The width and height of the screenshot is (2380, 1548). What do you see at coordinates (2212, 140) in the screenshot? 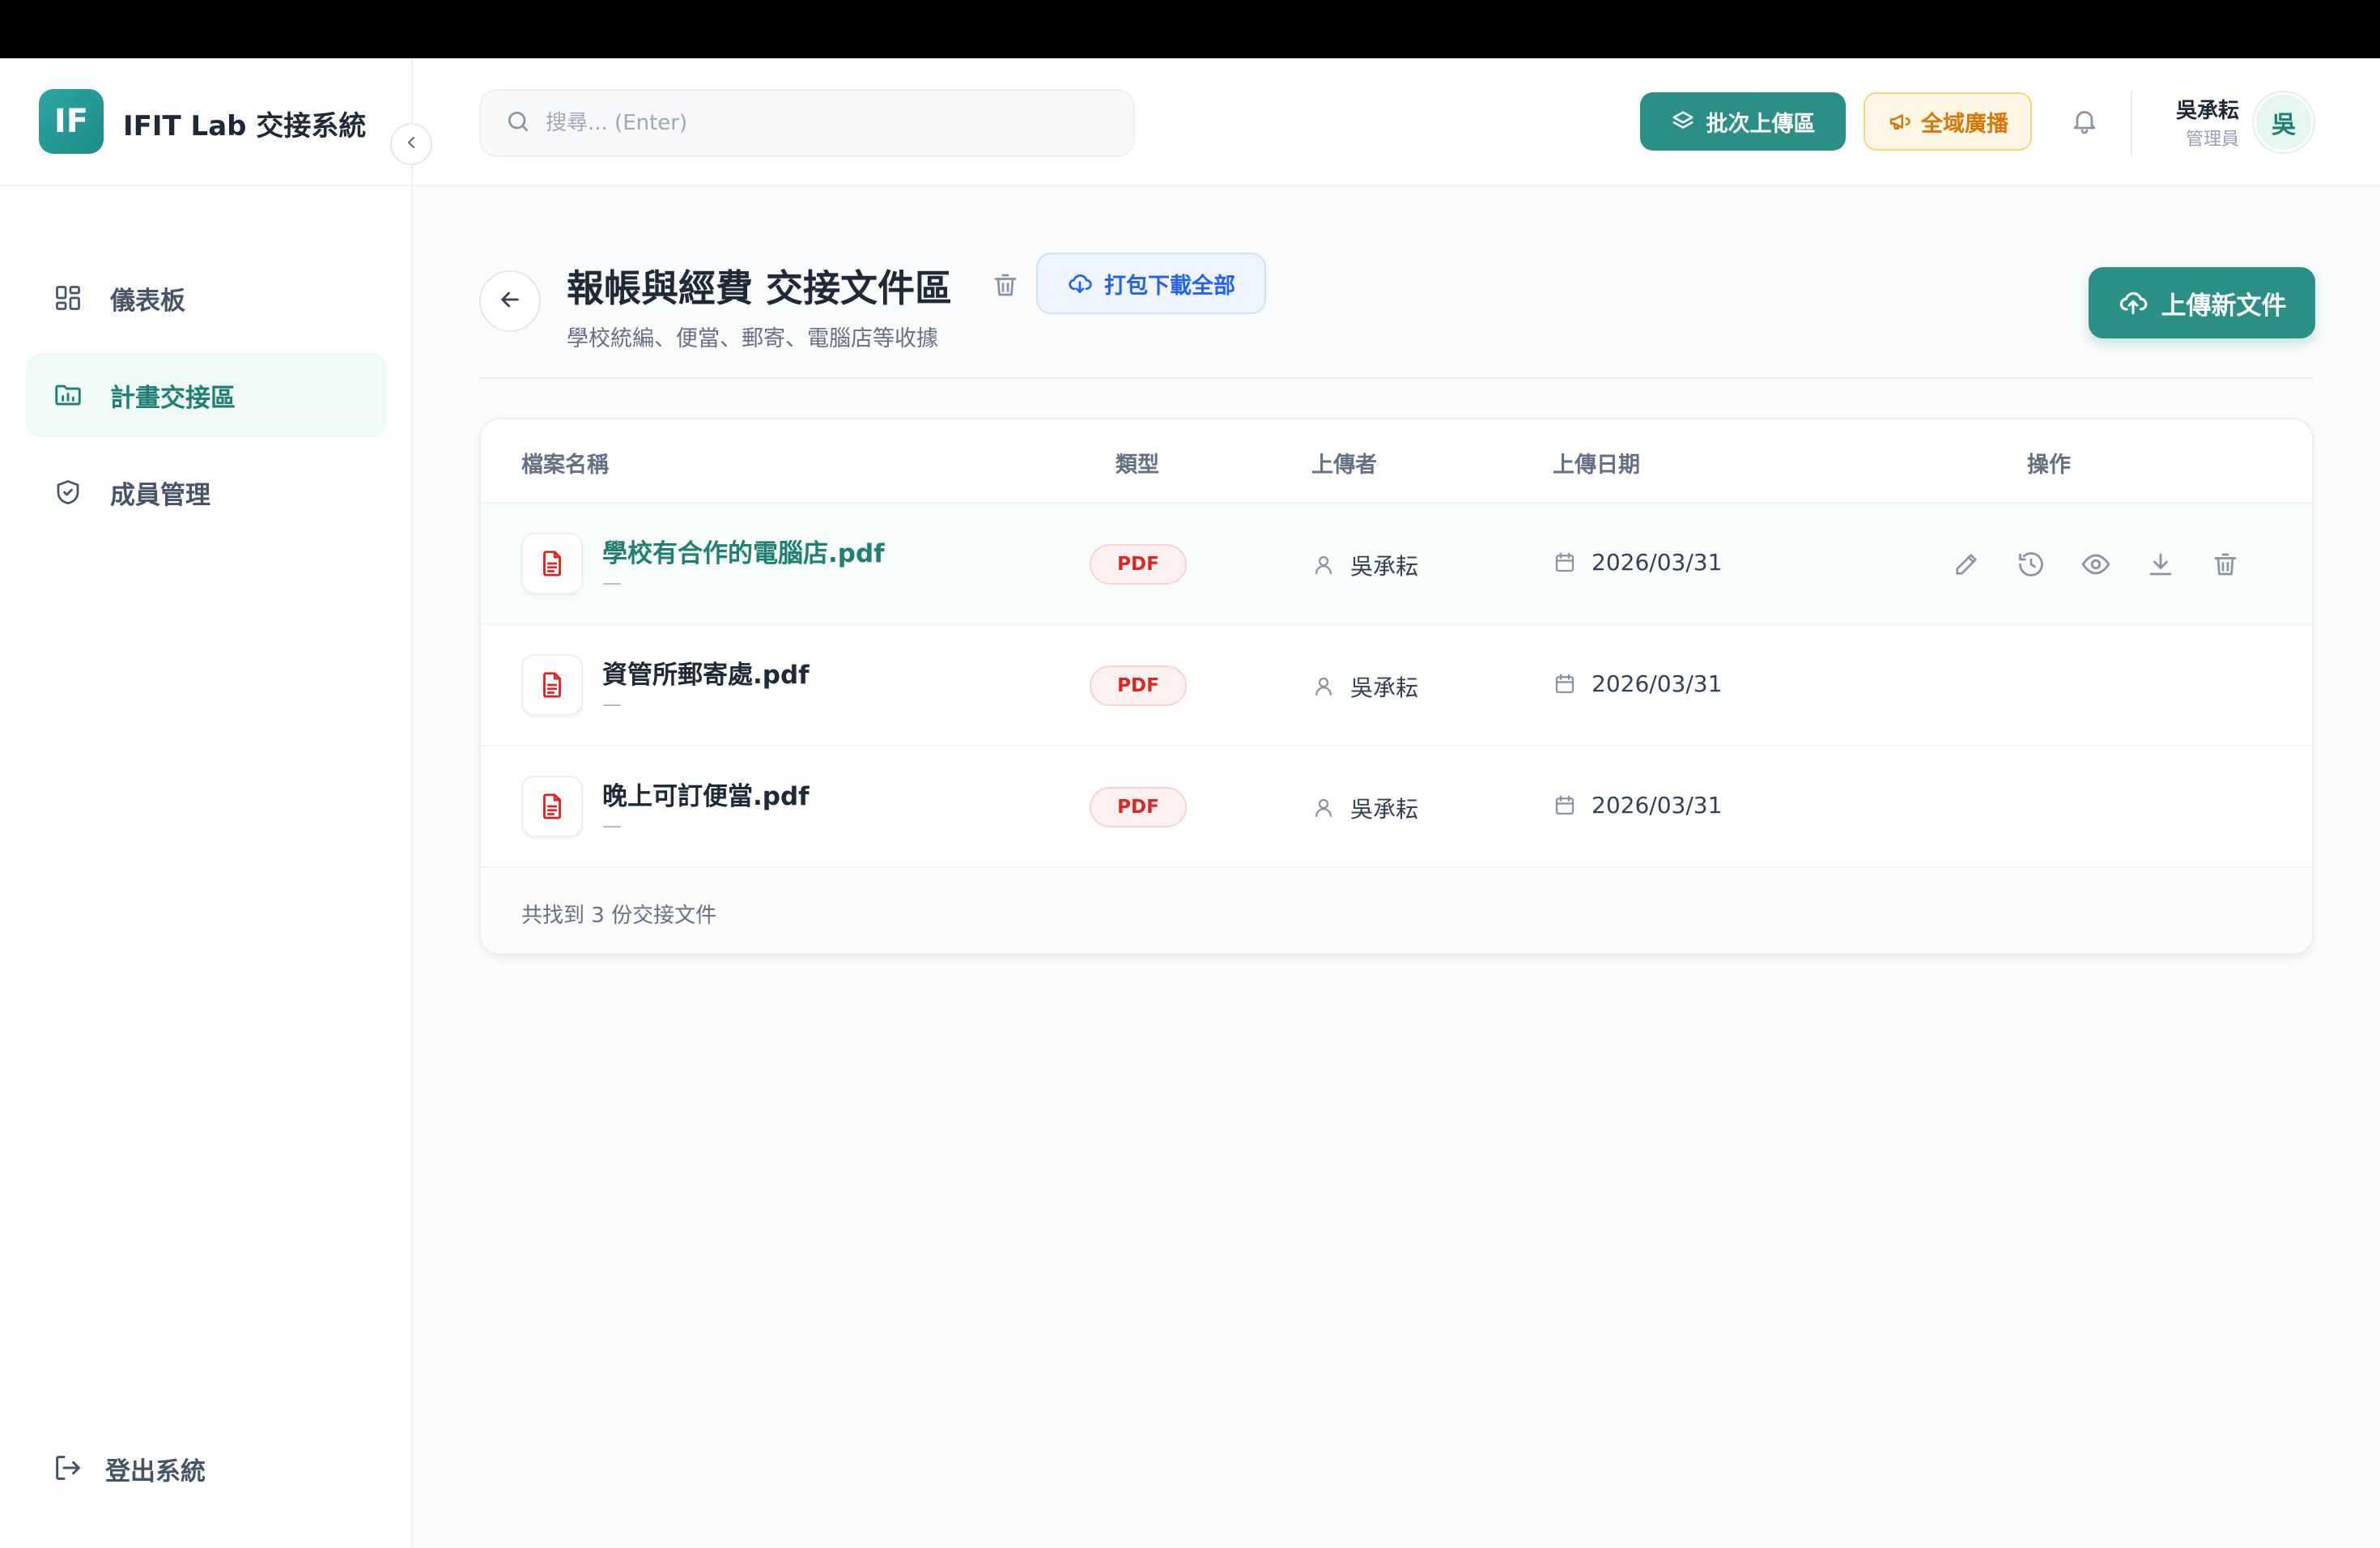
I see `user-role: 管理員` at bounding box center [2212, 140].